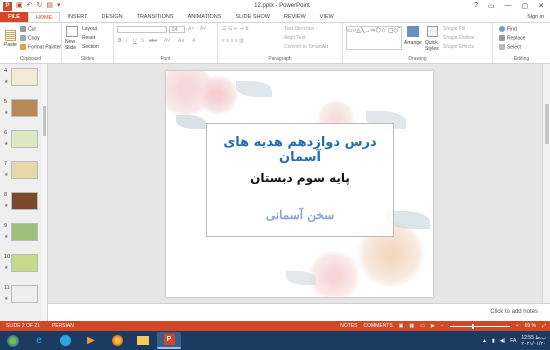 The width and height of the screenshot is (550, 350). What do you see at coordinates (432, 49) in the screenshot?
I see `quick-styles-label-2: Styles` at bounding box center [432, 49].